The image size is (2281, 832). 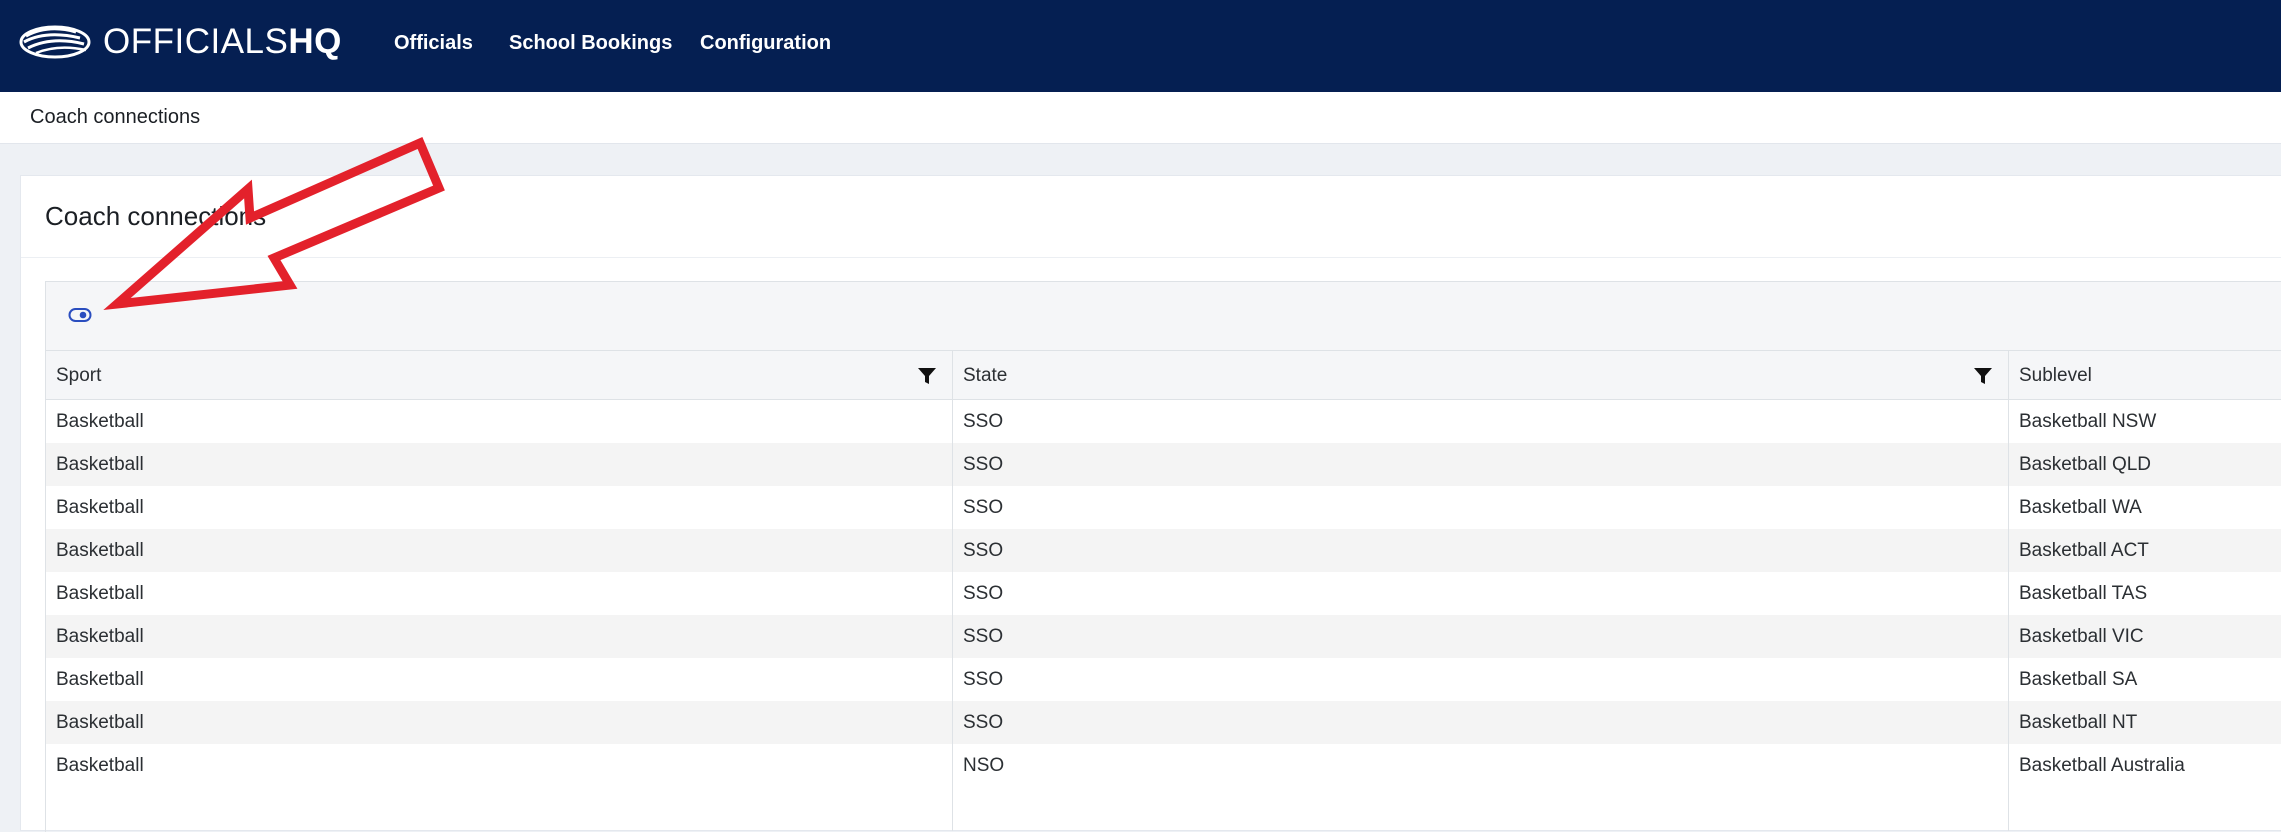 What do you see at coordinates (222, 41) in the screenshot?
I see `brand-name: OFFICIALSHQ` at bounding box center [222, 41].